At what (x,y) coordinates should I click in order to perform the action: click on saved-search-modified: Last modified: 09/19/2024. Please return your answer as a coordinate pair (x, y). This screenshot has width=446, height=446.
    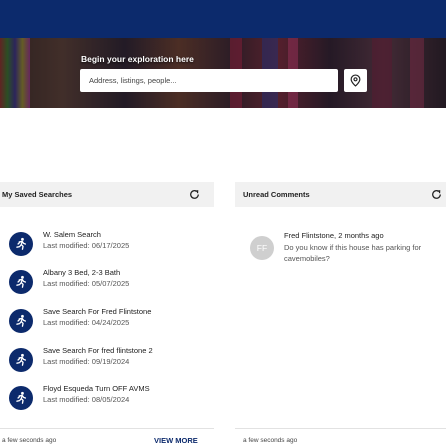
    Looking at the image, I should click on (86, 361).